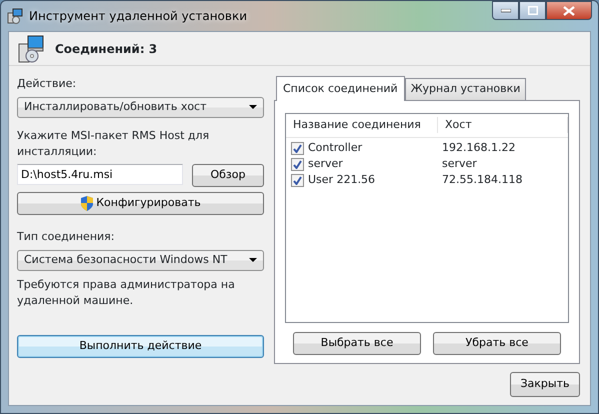 The image size is (599, 414). What do you see at coordinates (106, 49) in the screenshot?
I see `connections-count: Соединений: 3` at bounding box center [106, 49].